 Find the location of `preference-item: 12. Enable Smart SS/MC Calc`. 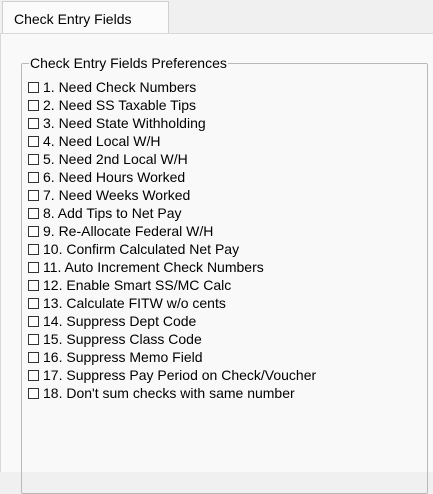

preference-item: 12. Enable Smart SS/MC Calc is located at coordinates (172, 285).